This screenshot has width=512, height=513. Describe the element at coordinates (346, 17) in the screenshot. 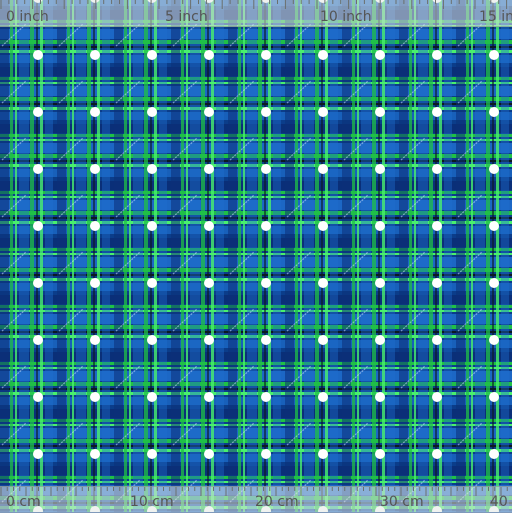

I see `ruler-label-10-inch: 10 inch` at that location.